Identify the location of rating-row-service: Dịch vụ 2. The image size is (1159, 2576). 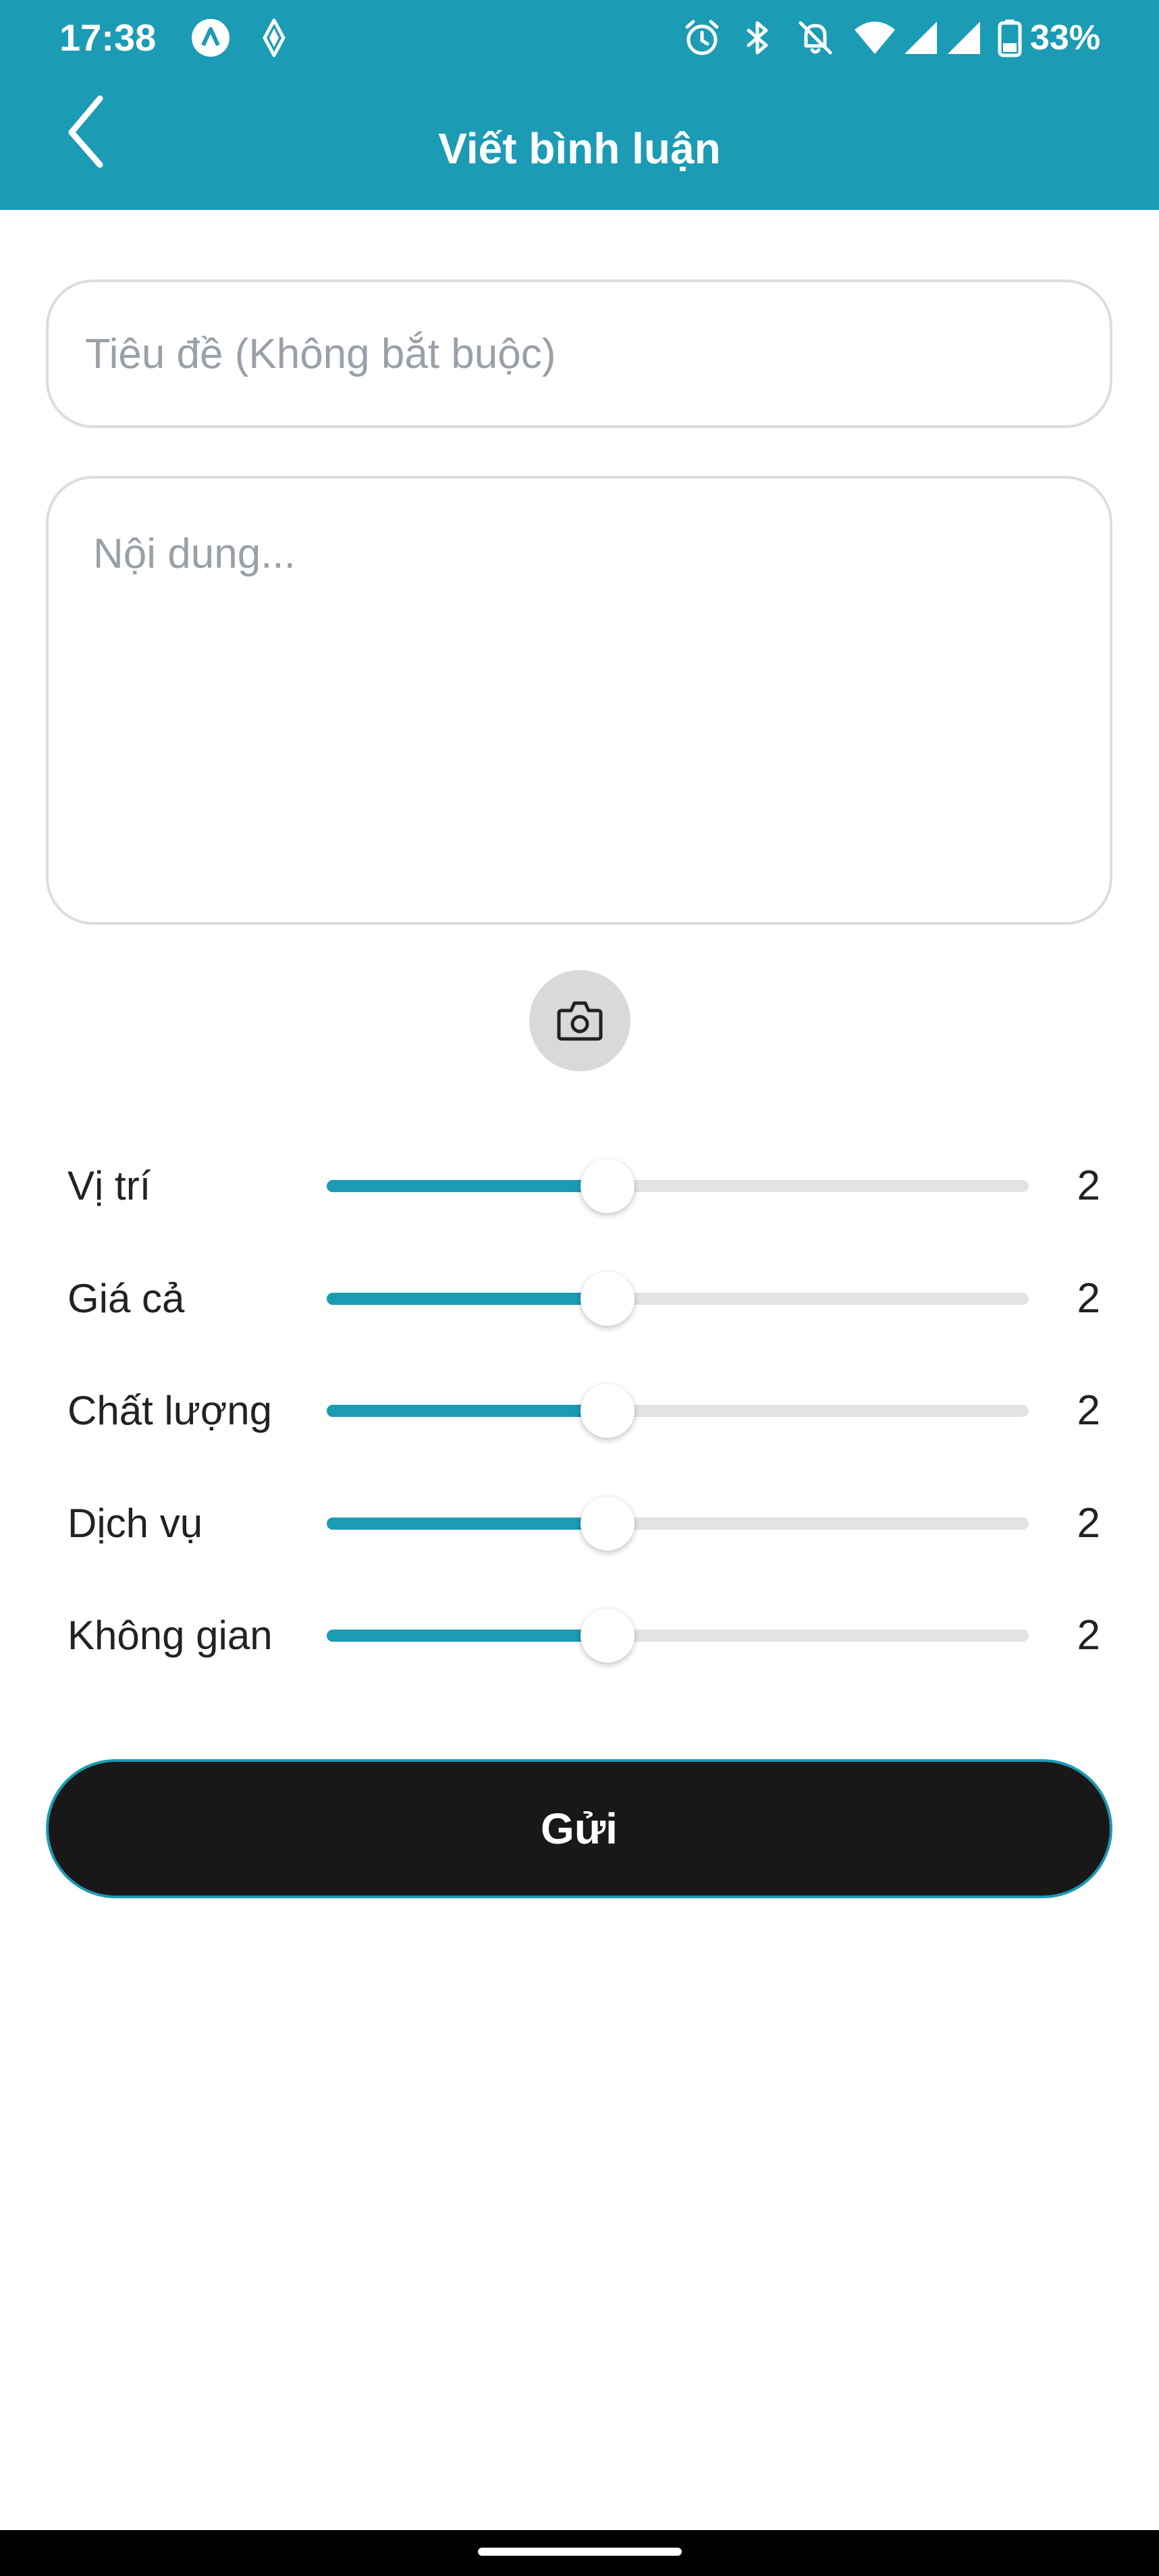
(579, 1523).